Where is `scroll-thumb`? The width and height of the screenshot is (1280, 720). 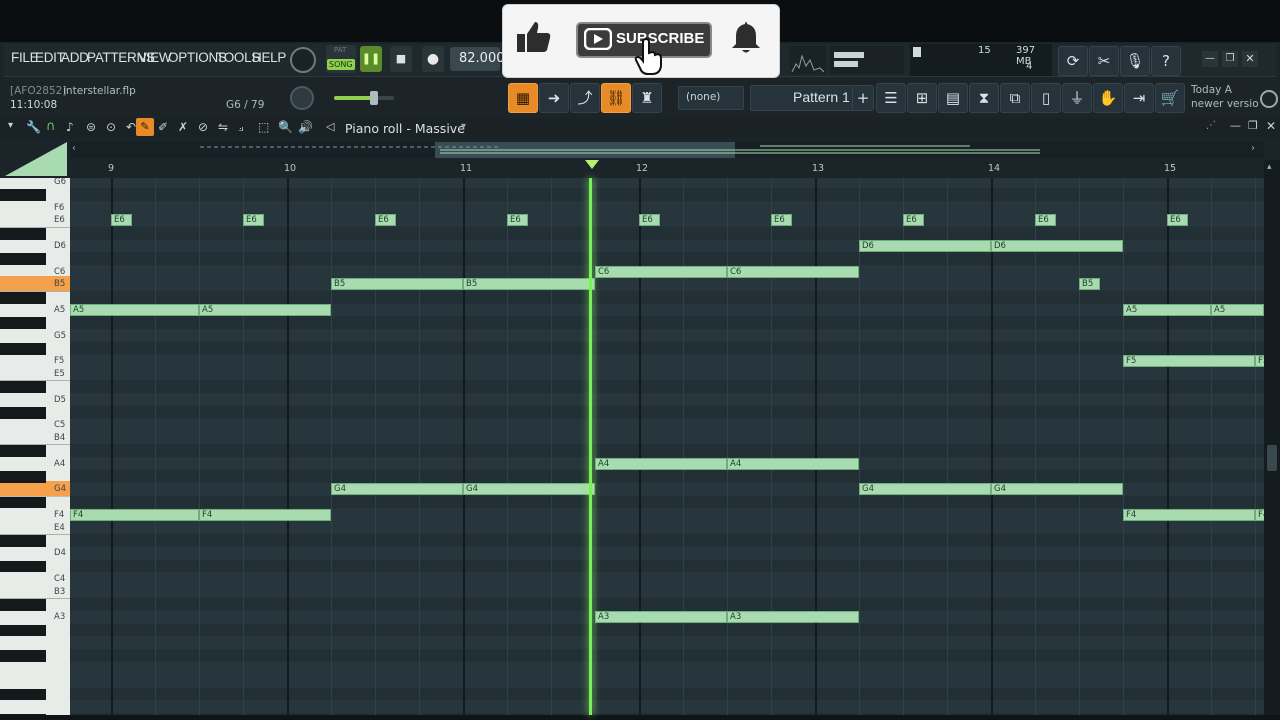
scroll-thumb is located at coordinates (1272, 458).